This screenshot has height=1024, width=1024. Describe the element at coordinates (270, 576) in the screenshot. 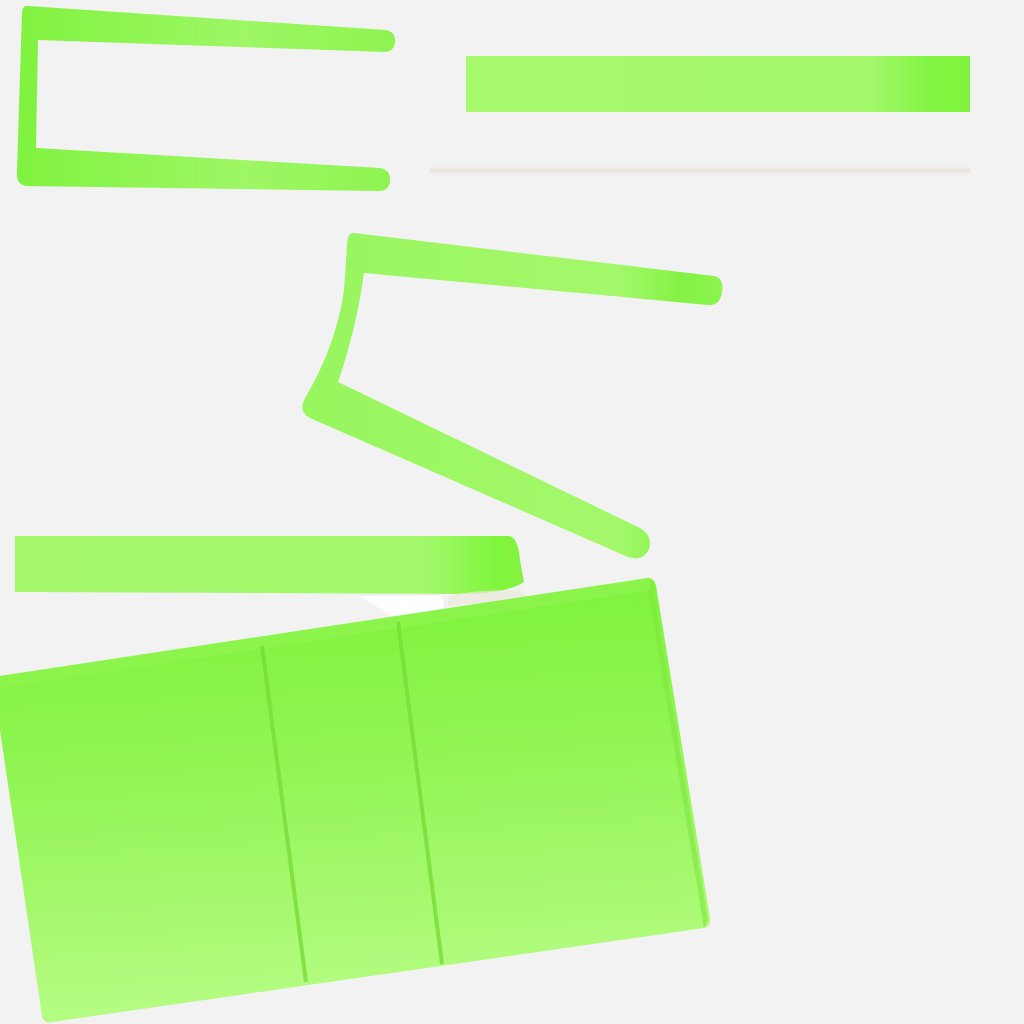

I see `middle-bar` at that location.